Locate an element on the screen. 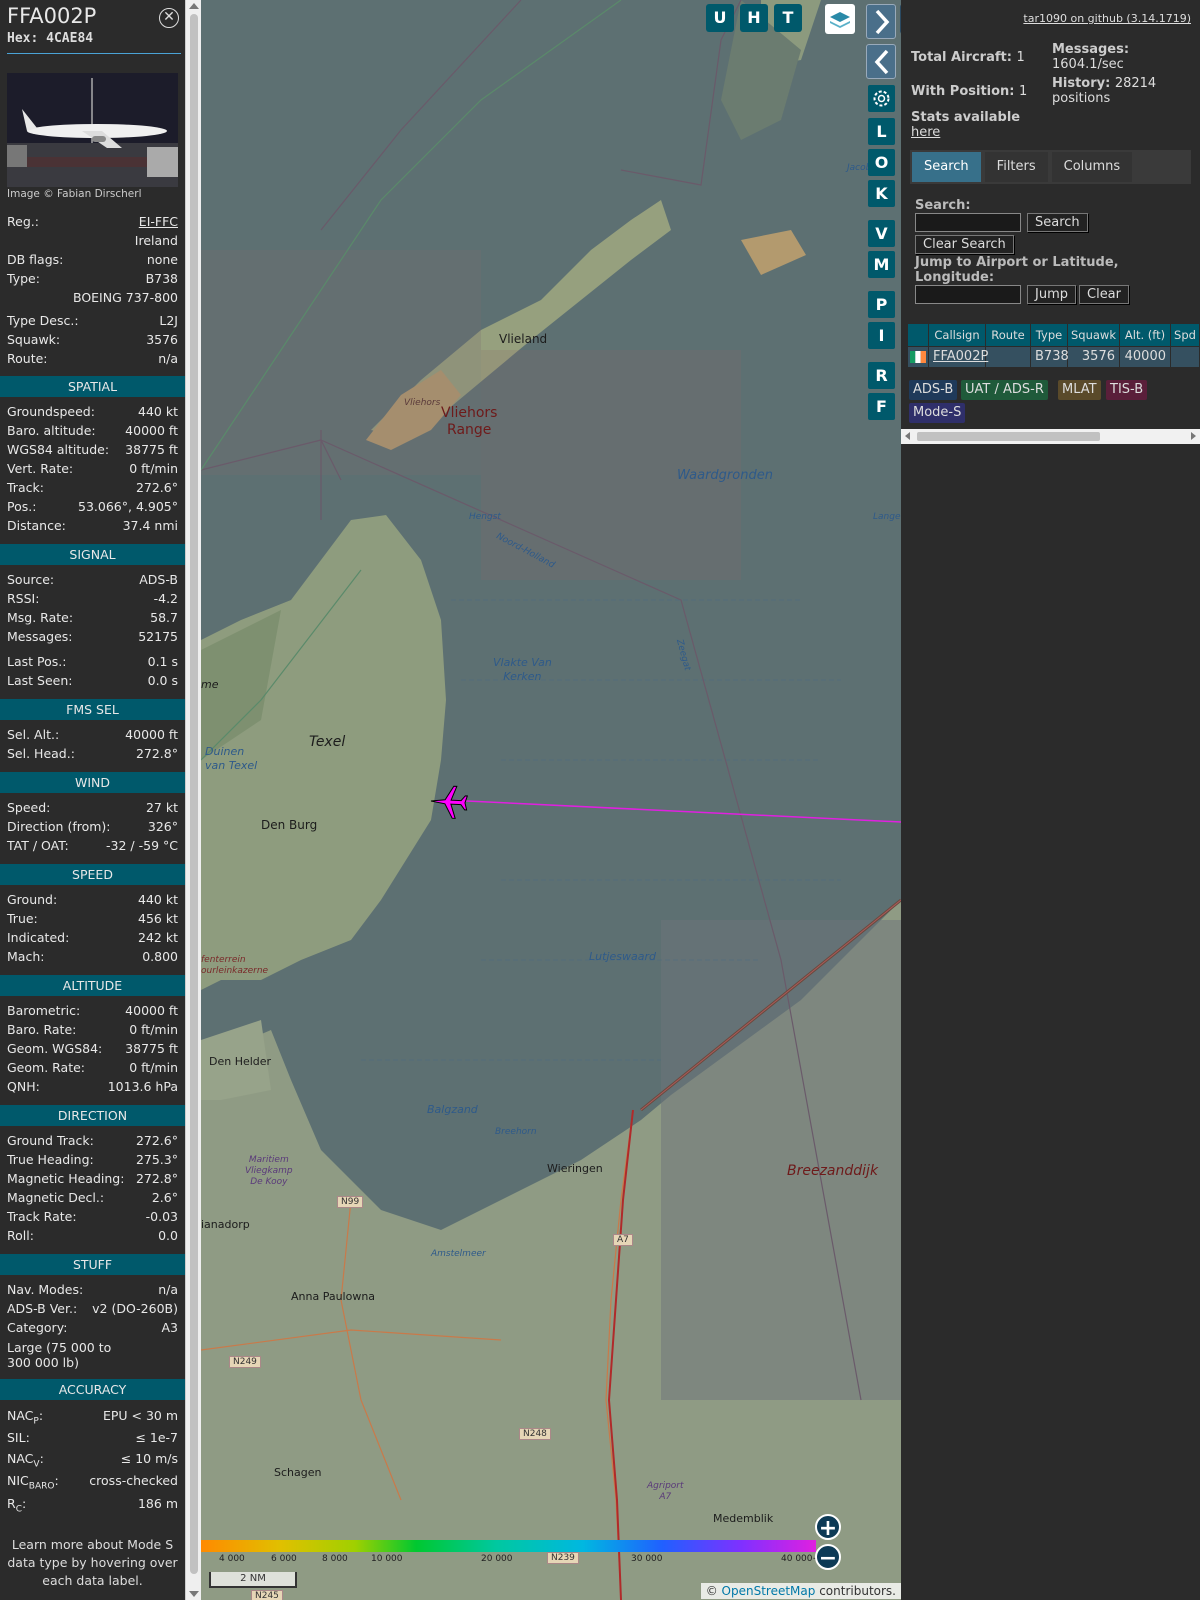  sidebar-scrollbar is located at coordinates (193, 800).